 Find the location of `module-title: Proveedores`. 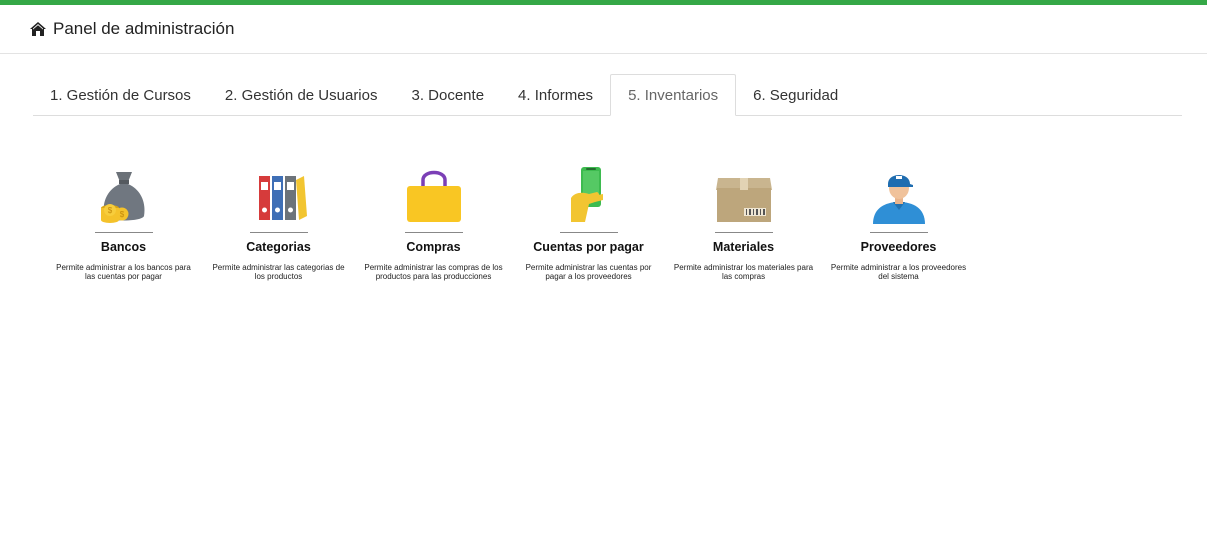

module-title: Proveedores is located at coordinates (898, 247).